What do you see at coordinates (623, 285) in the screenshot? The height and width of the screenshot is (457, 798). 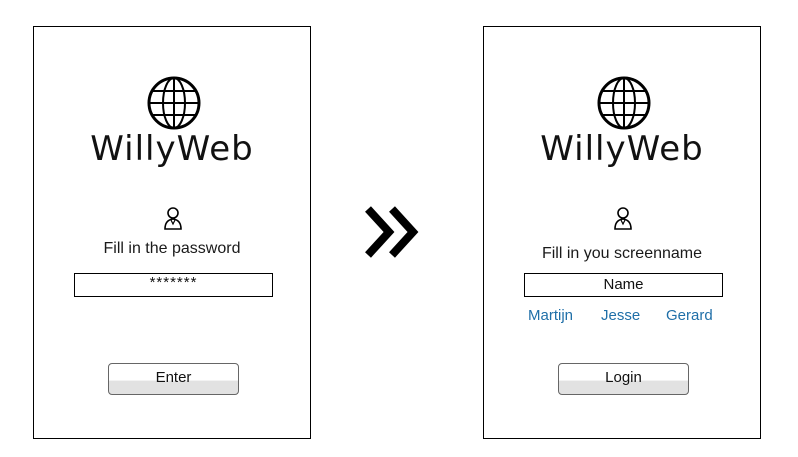 I see `name-input: Name` at bounding box center [623, 285].